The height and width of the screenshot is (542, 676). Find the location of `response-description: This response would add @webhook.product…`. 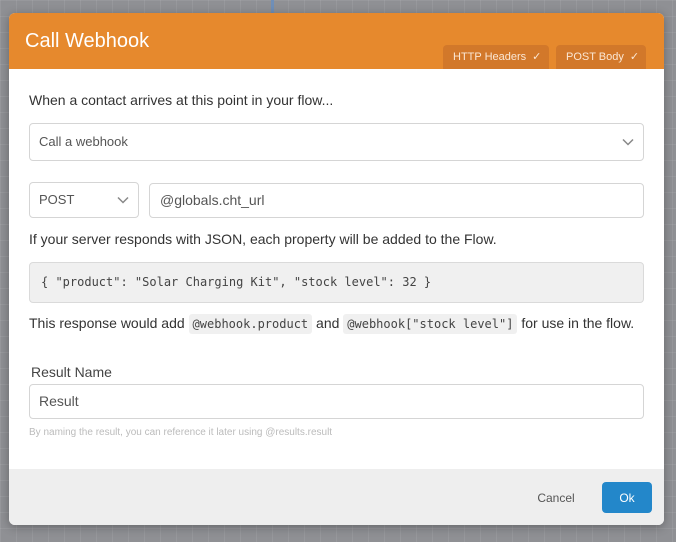

response-description: This response would add @webhook.product… is located at coordinates (332, 324).